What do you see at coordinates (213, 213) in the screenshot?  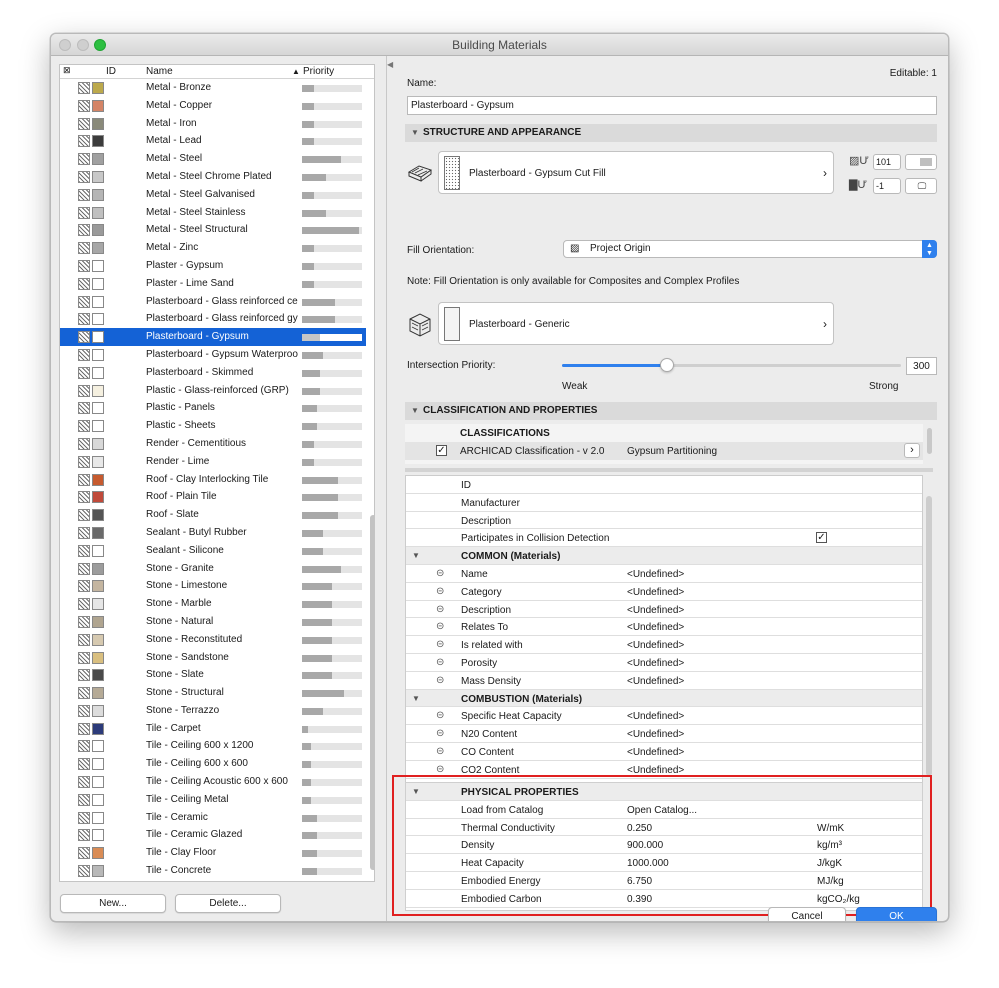 I see `material-row: Metal - Steel Stainless` at bounding box center [213, 213].